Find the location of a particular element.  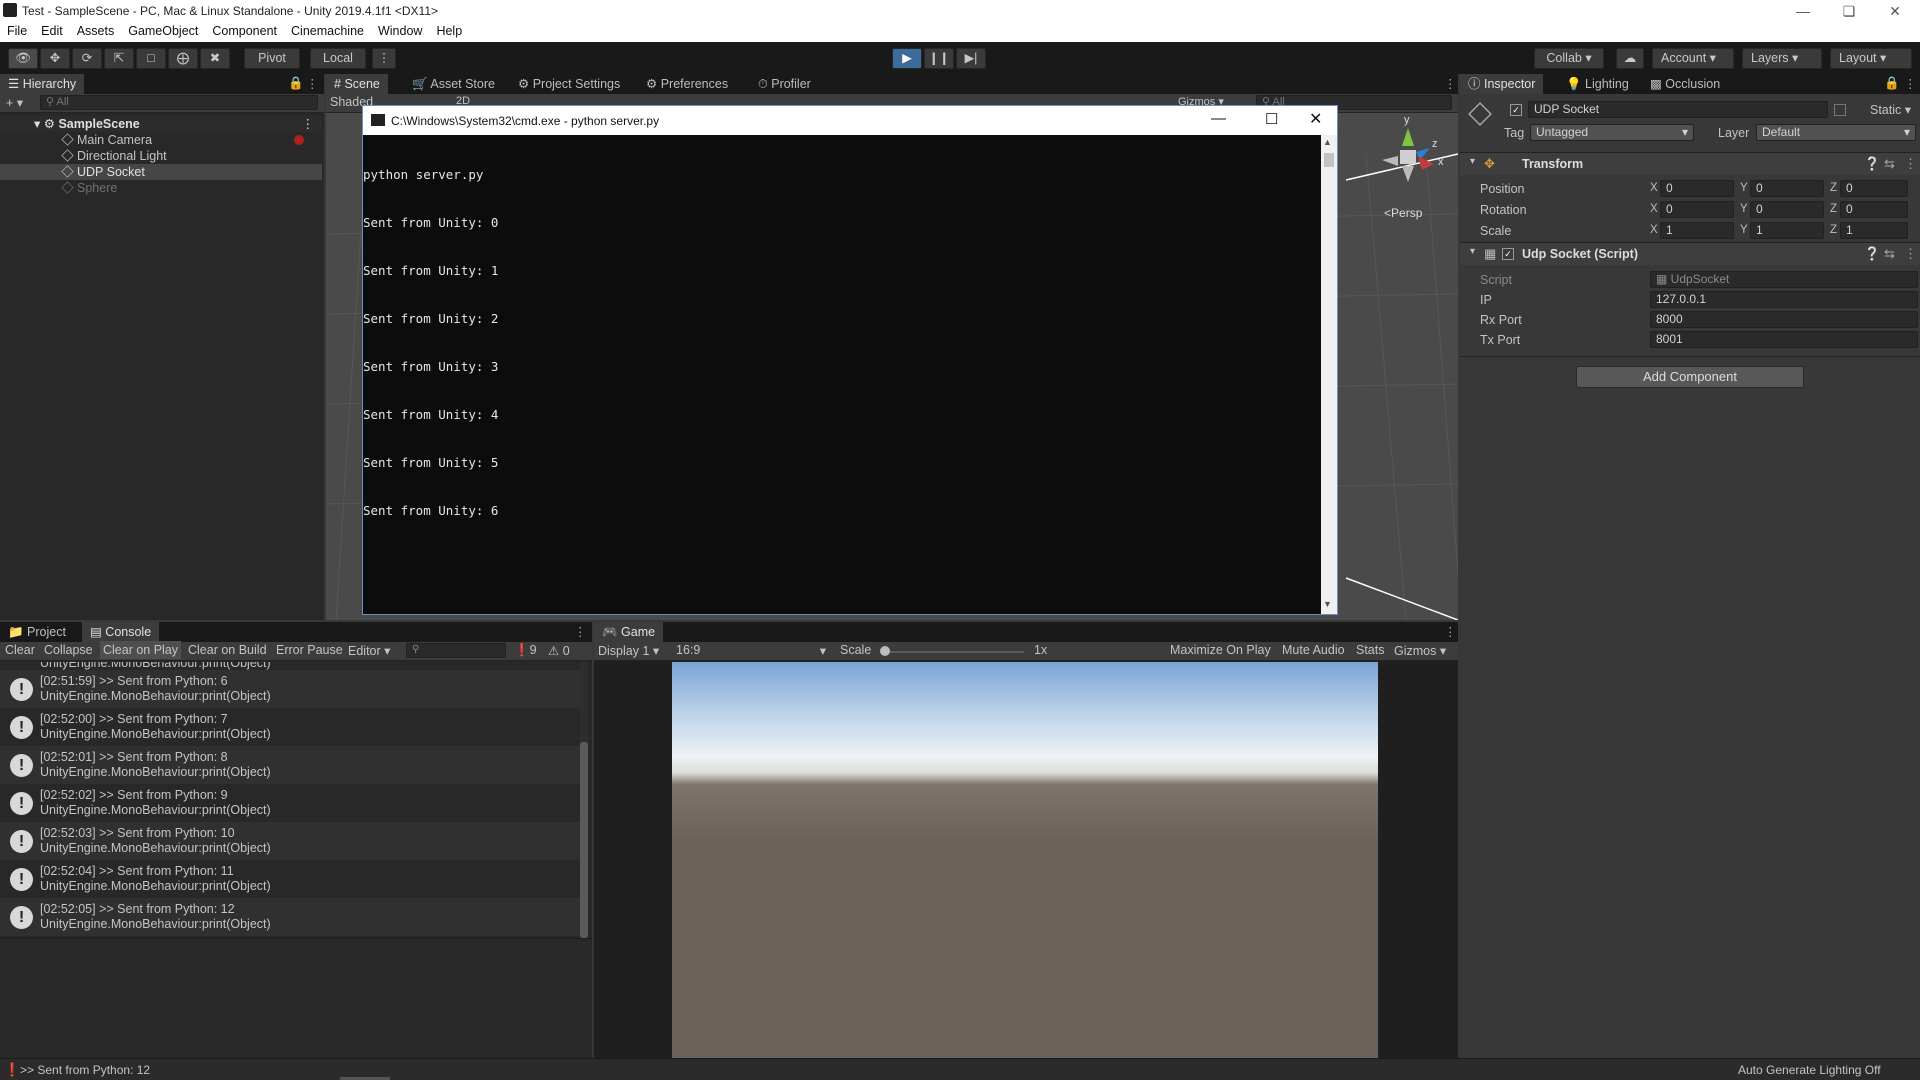

tab-game: 🎮 Game is located at coordinates (629, 632).